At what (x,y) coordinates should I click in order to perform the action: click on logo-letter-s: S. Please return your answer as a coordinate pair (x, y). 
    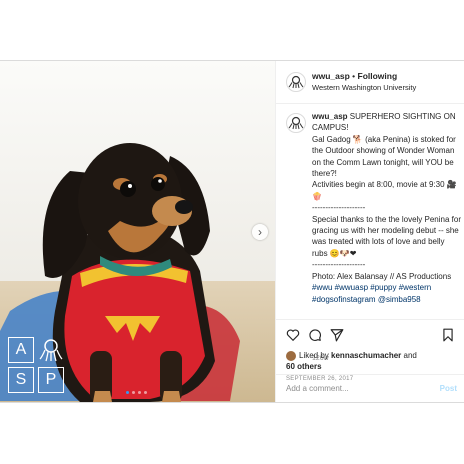
    Looking at the image, I should click on (21, 380).